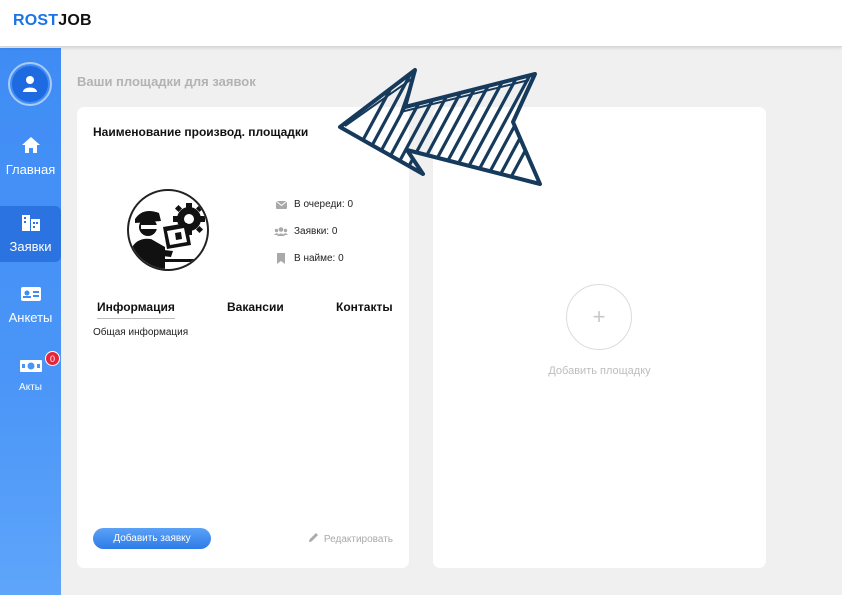 This screenshot has width=842, height=595. I want to click on site-stats: В очереди: 0 Заявки: 0 В найме: 0, so click(313, 231).